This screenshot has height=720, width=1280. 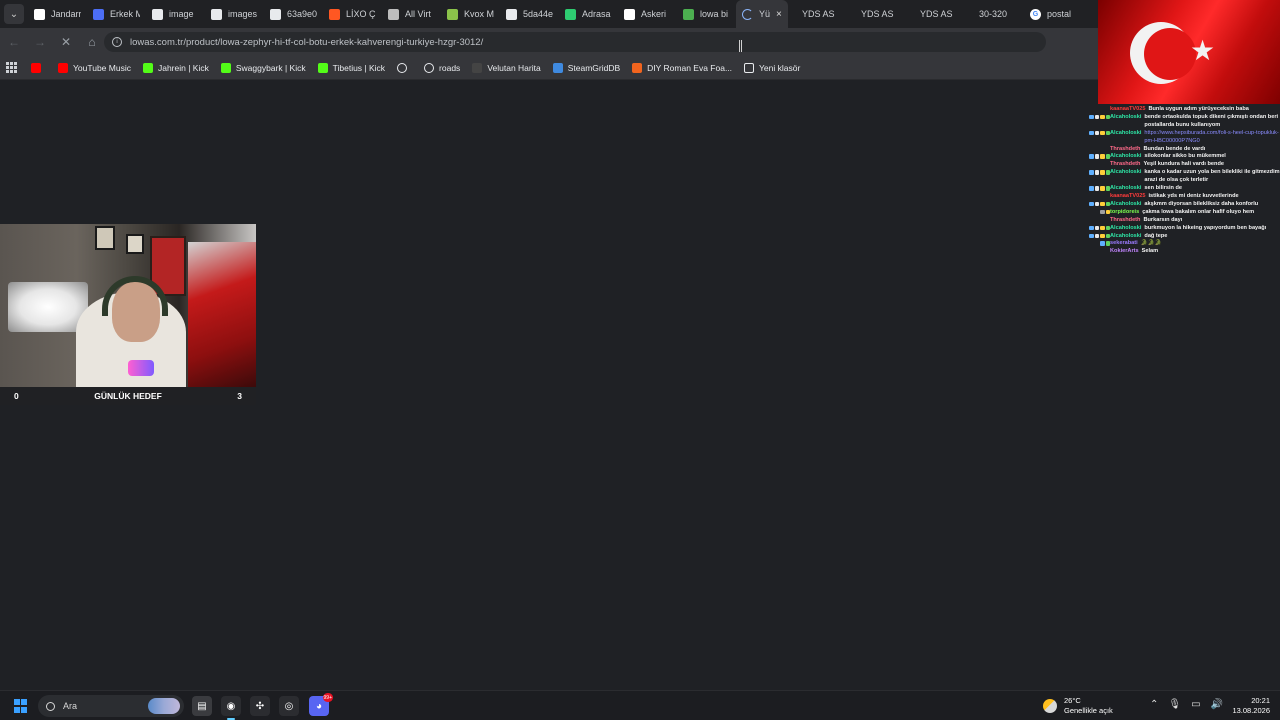 What do you see at coordinates (529, 14) in the screenshot?
I see `browser-tab: 5da44e` at bounding box center [529, 14].